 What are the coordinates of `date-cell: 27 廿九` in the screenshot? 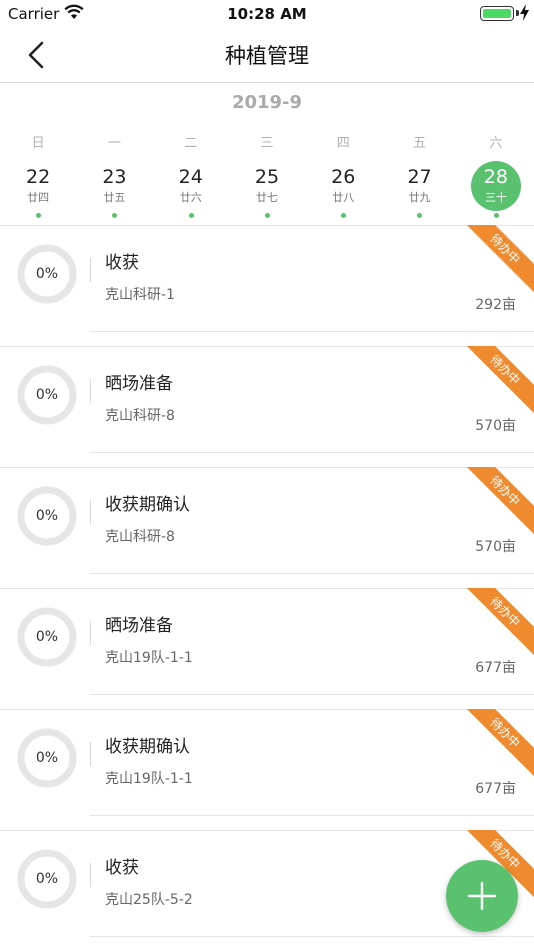 It's located at (419, 192).